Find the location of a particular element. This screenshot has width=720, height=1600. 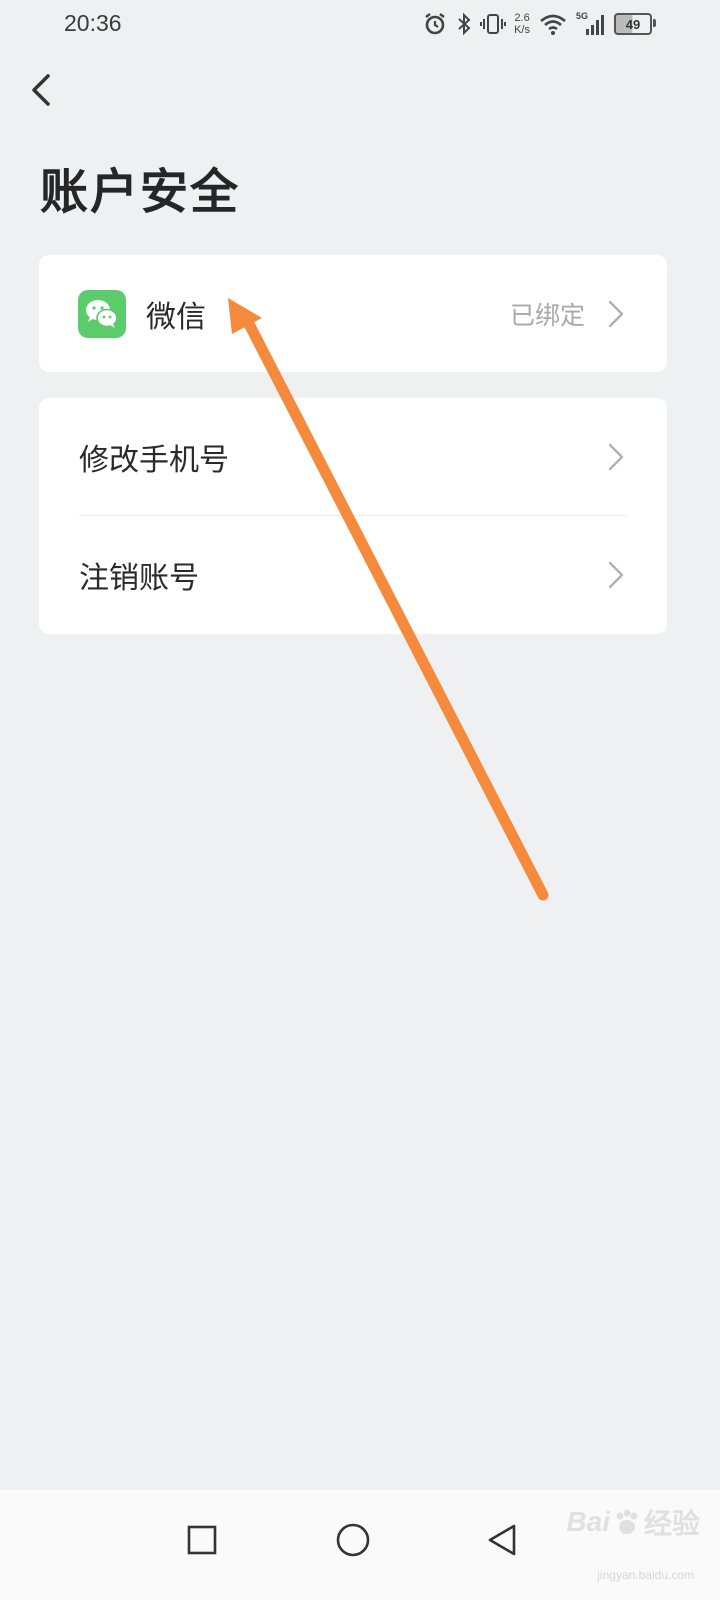

back-button is located at coordinates (44, 90).